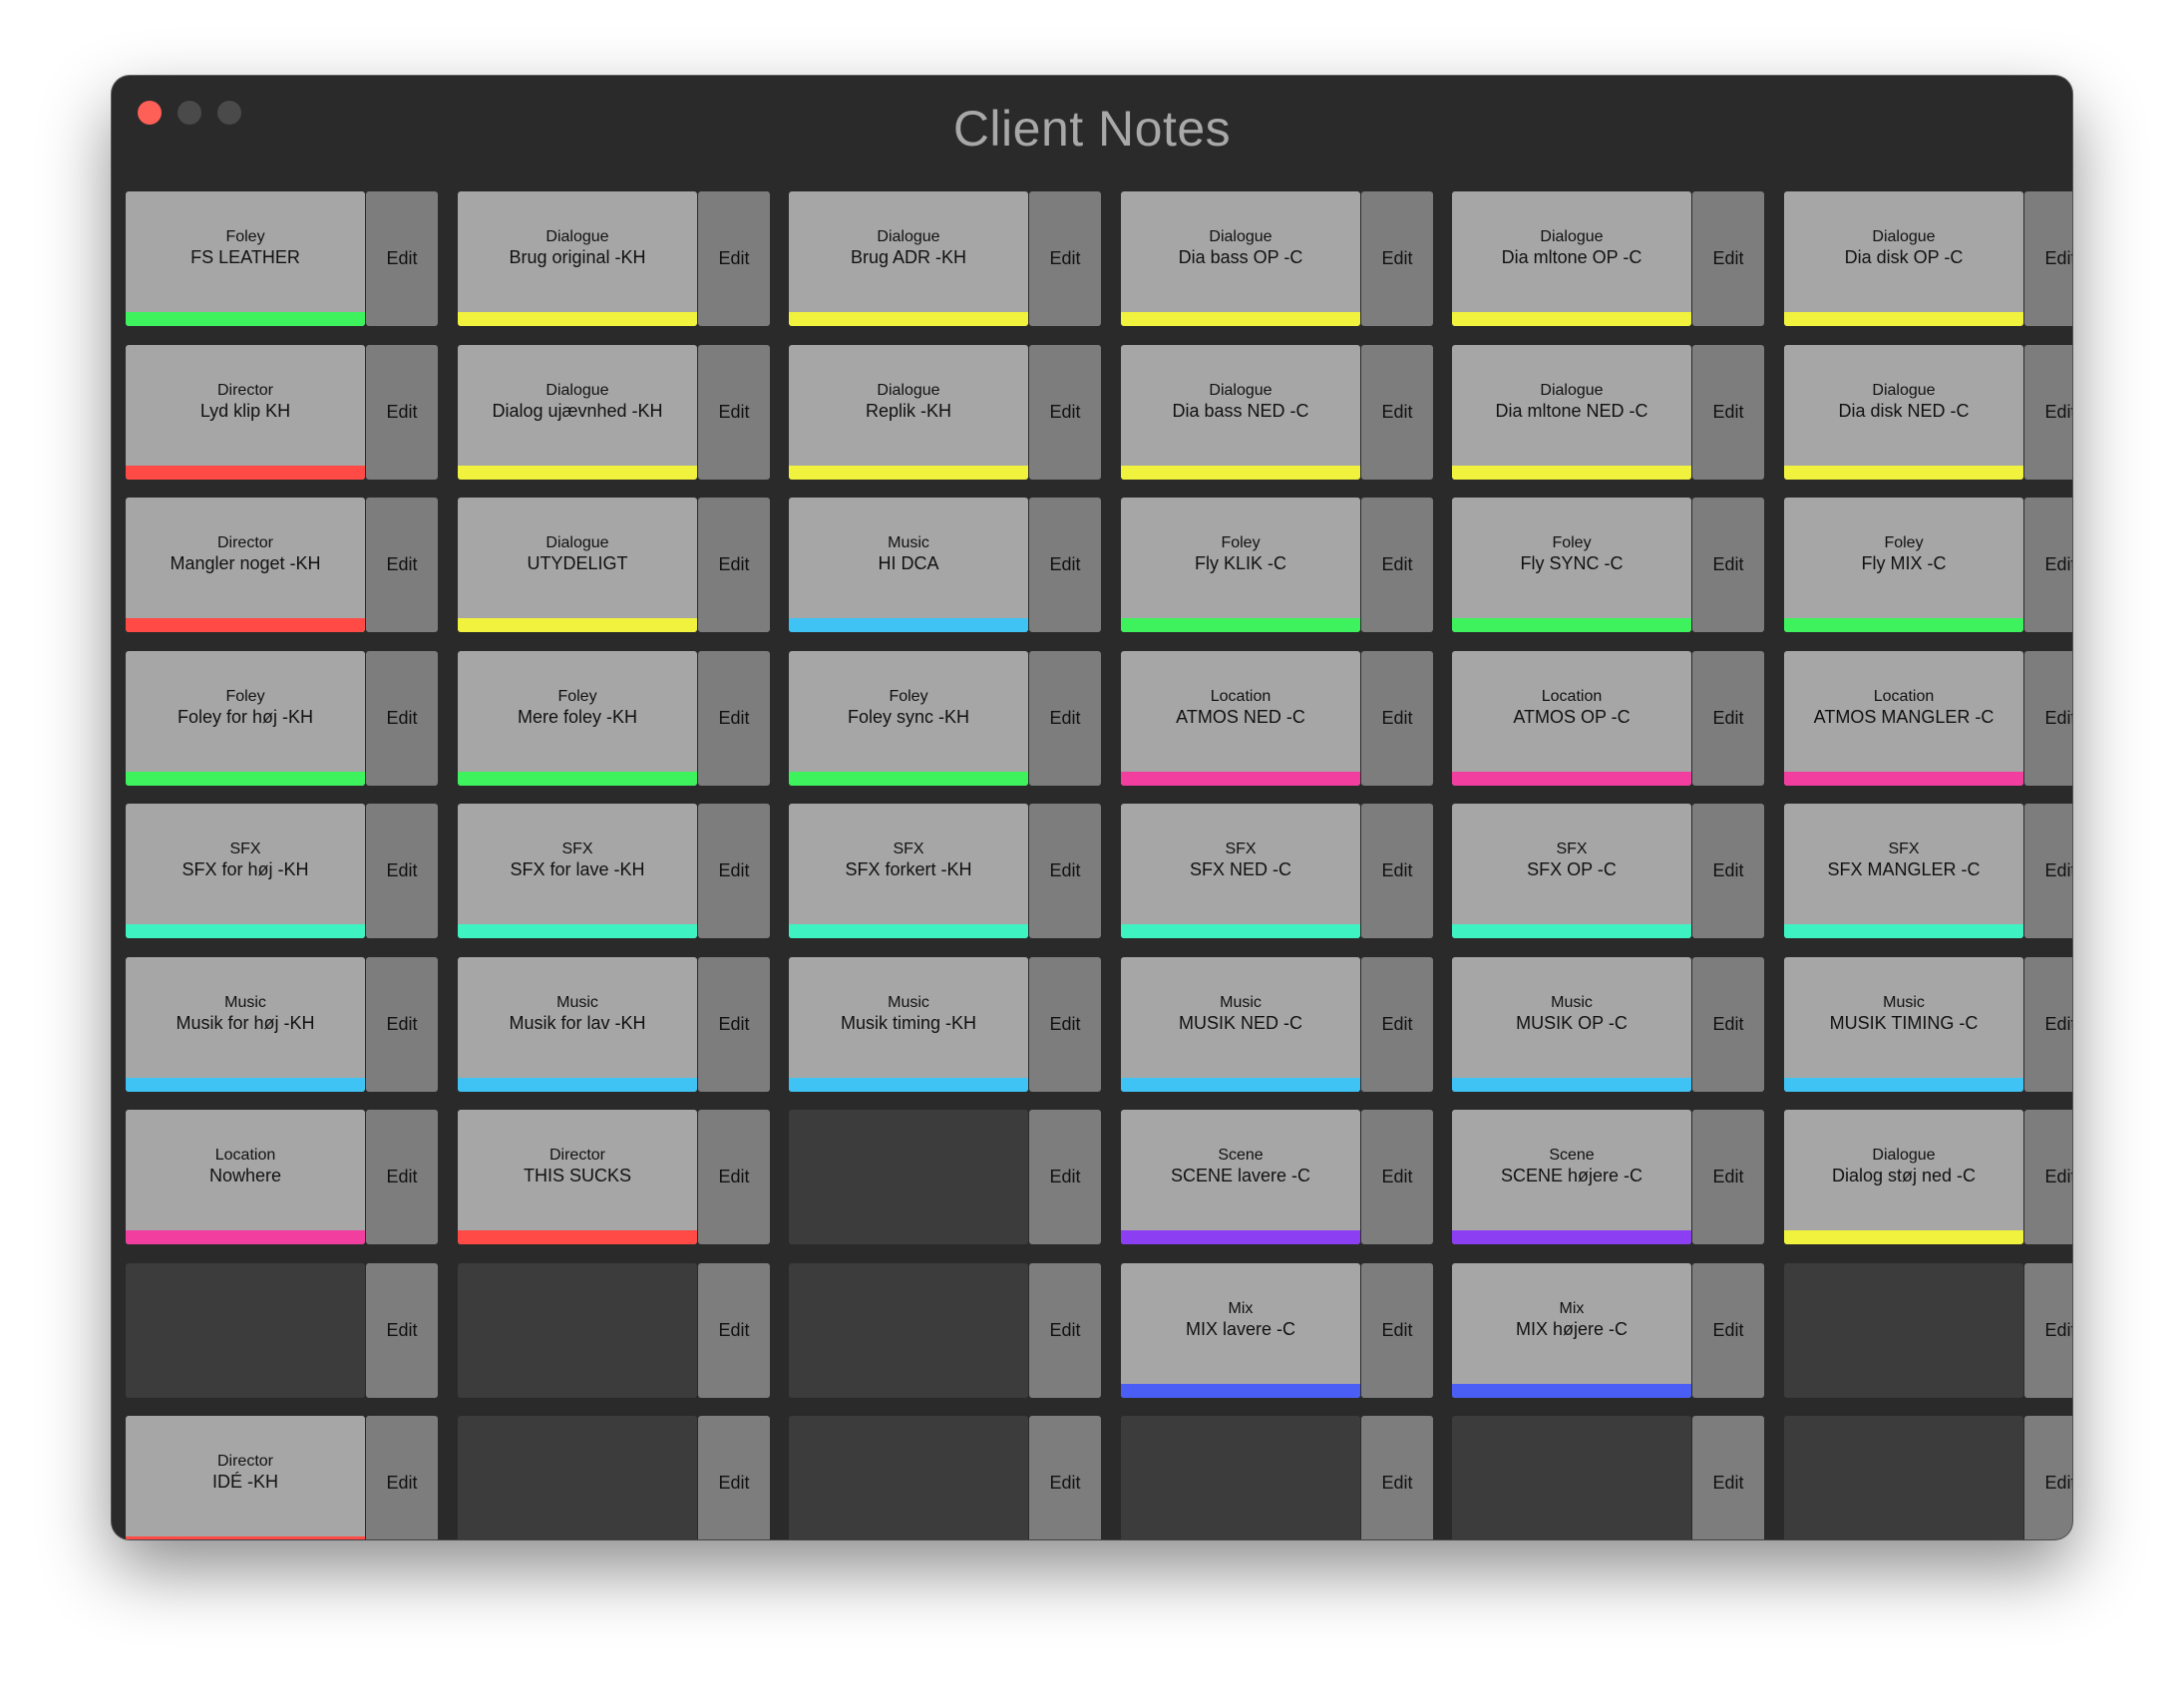 Image resolution: width=2184 pixels, height=1689 pixels. What do you see at coordinates (1240, 1024) in the screenshot?
I see `note-button: Music MUSIK NED -C` at bounding box center [1240, 1024].